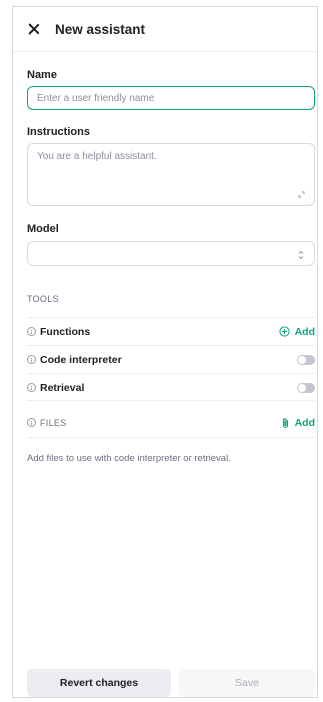 Image resolution: width=323 pixels, height=702 pixels. I want to click on tool-row-functions: Functions Add, so click(171, 331).